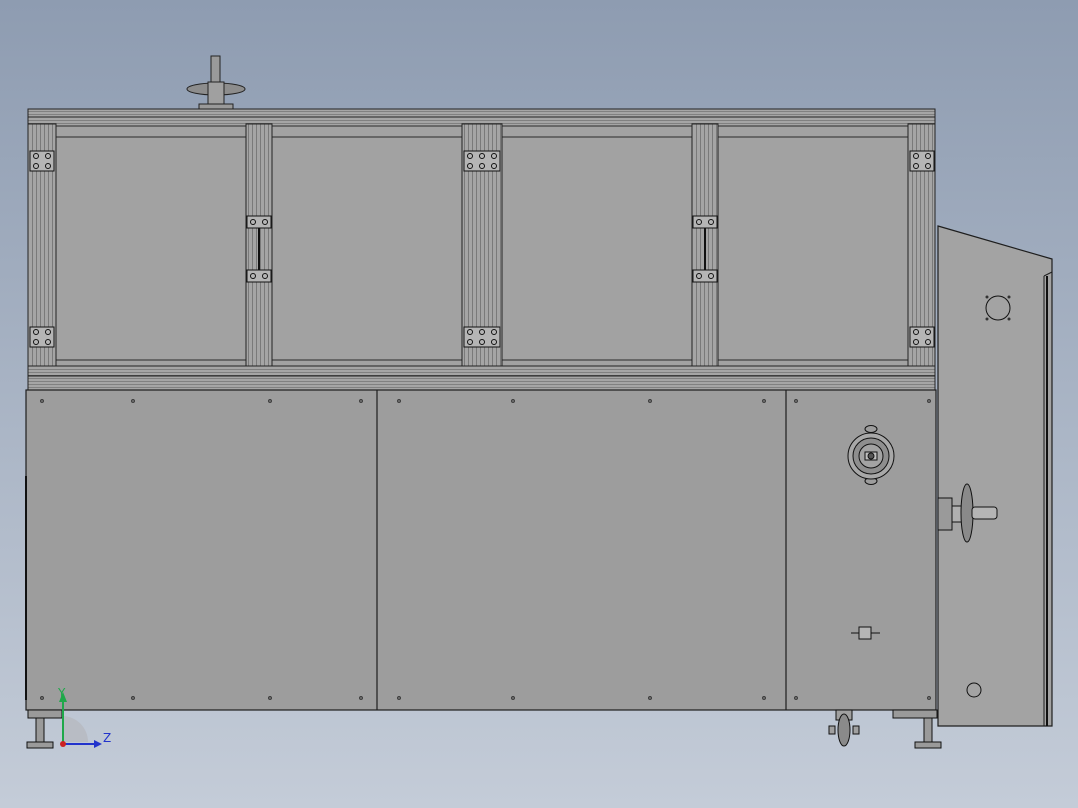  Describe the element at coordinates (107, 738) in the screenshot. I see `triad-z-label: Z` at that location.